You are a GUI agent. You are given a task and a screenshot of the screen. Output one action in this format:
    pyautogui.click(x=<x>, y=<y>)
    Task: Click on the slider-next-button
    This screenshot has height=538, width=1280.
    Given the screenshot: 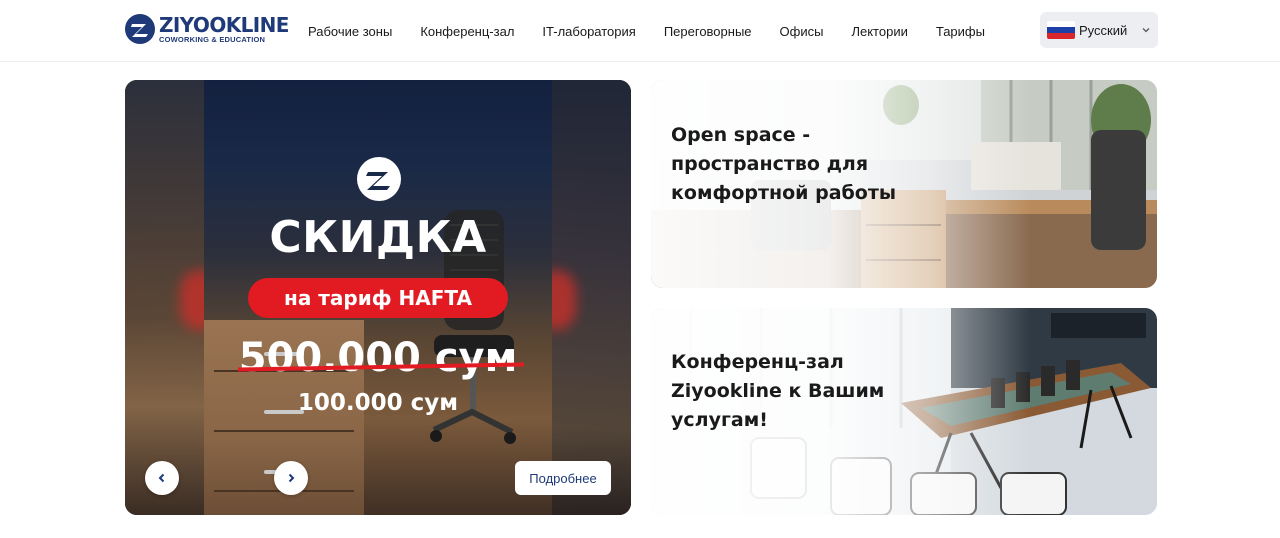 What is the action you would take?
    pyautogui.click(x=291, y=478)
    